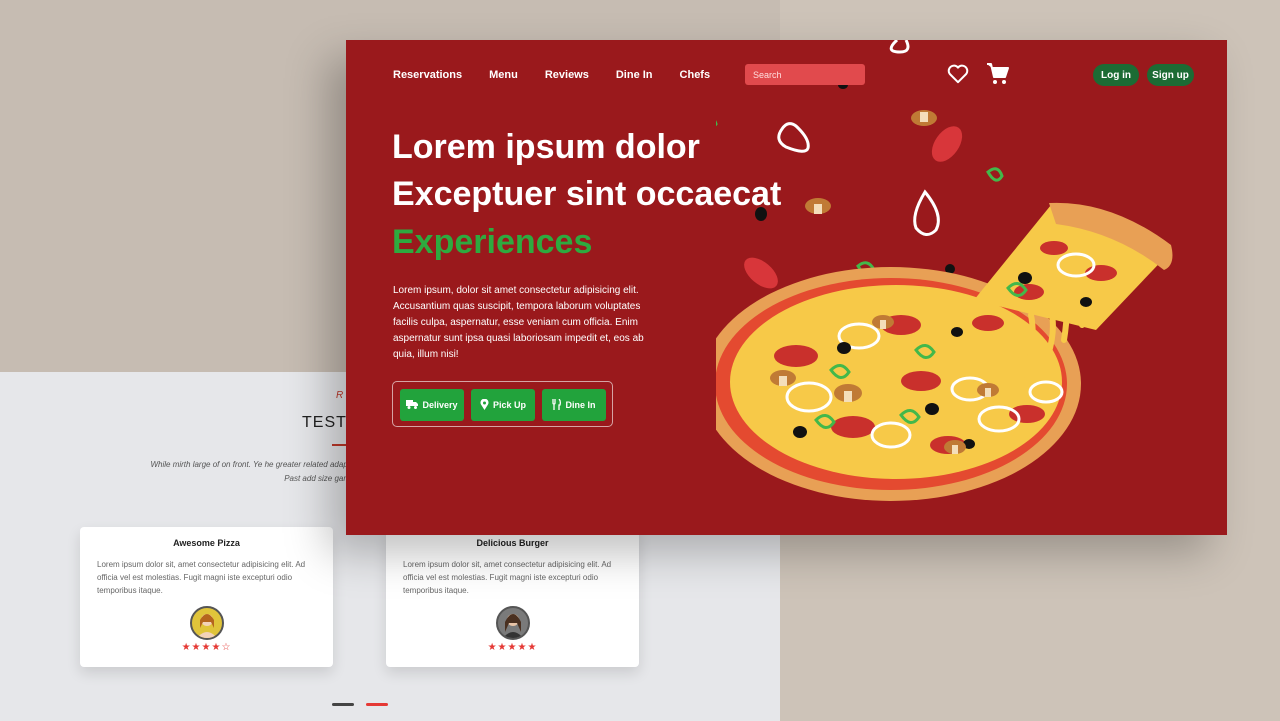 The width and height of the screenshot is (1280, 721). I want to click on carousel-dot-active, so click(377, 704).